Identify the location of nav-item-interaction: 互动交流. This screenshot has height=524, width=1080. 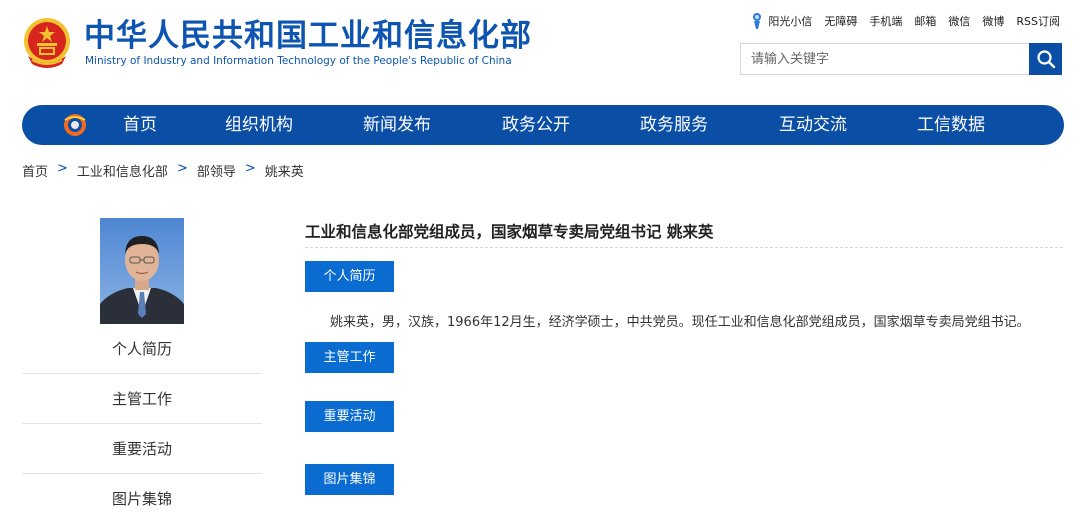
(813, 125).